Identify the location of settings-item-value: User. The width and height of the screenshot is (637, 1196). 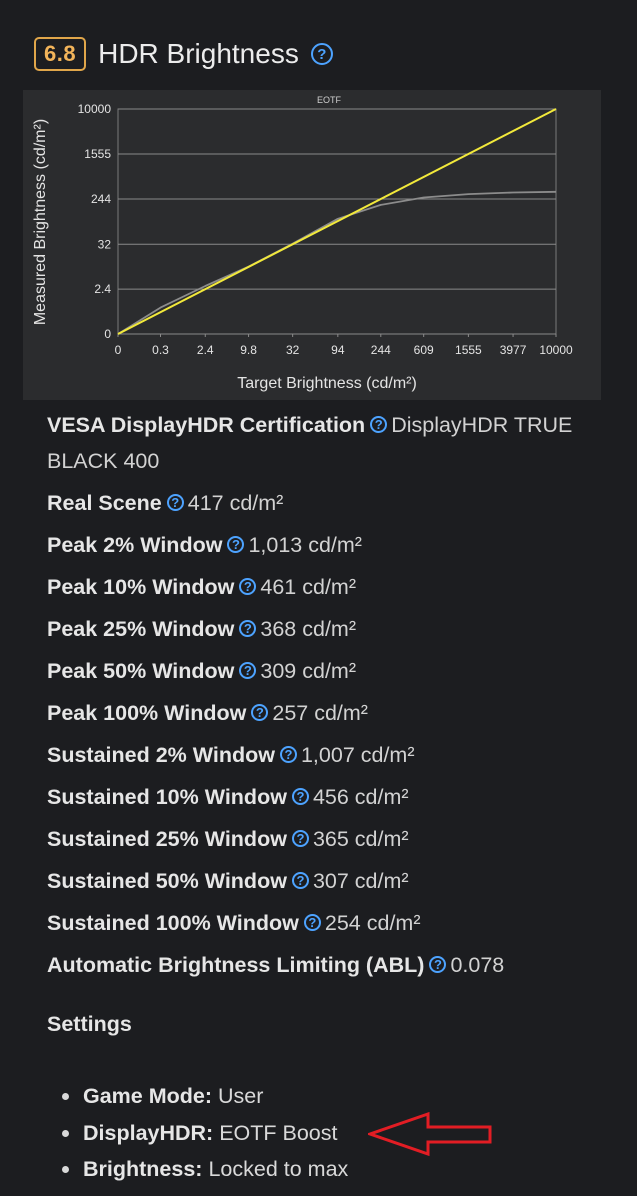
(241, 1096).